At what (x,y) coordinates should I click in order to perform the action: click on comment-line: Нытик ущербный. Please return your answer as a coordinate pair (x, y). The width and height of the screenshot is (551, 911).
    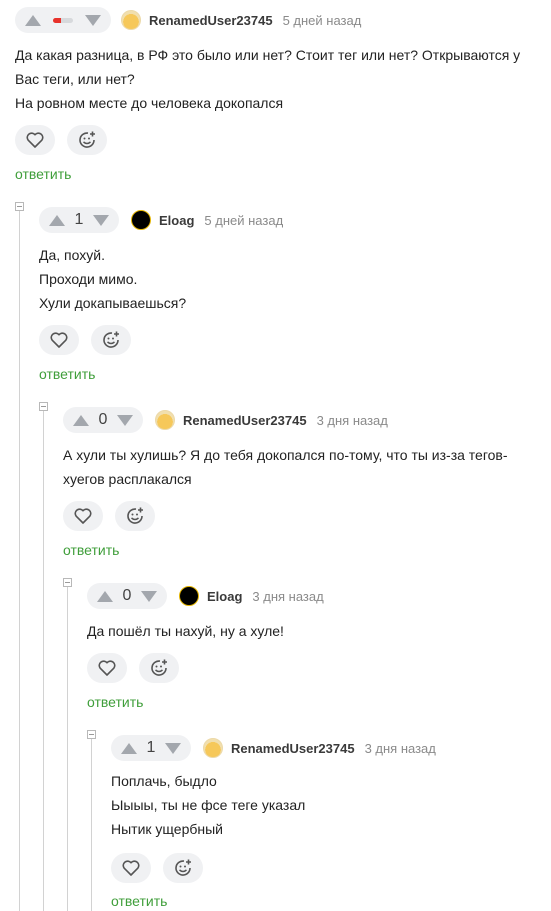
    Looking at the image, I should click on (167, 829).